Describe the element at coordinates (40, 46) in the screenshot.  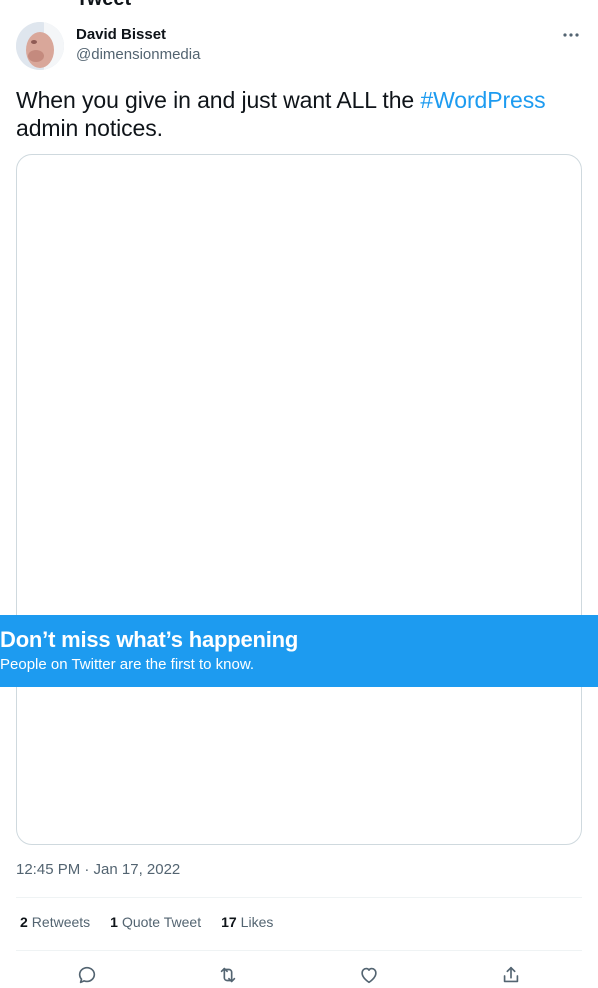
I see `avatar` at that location.